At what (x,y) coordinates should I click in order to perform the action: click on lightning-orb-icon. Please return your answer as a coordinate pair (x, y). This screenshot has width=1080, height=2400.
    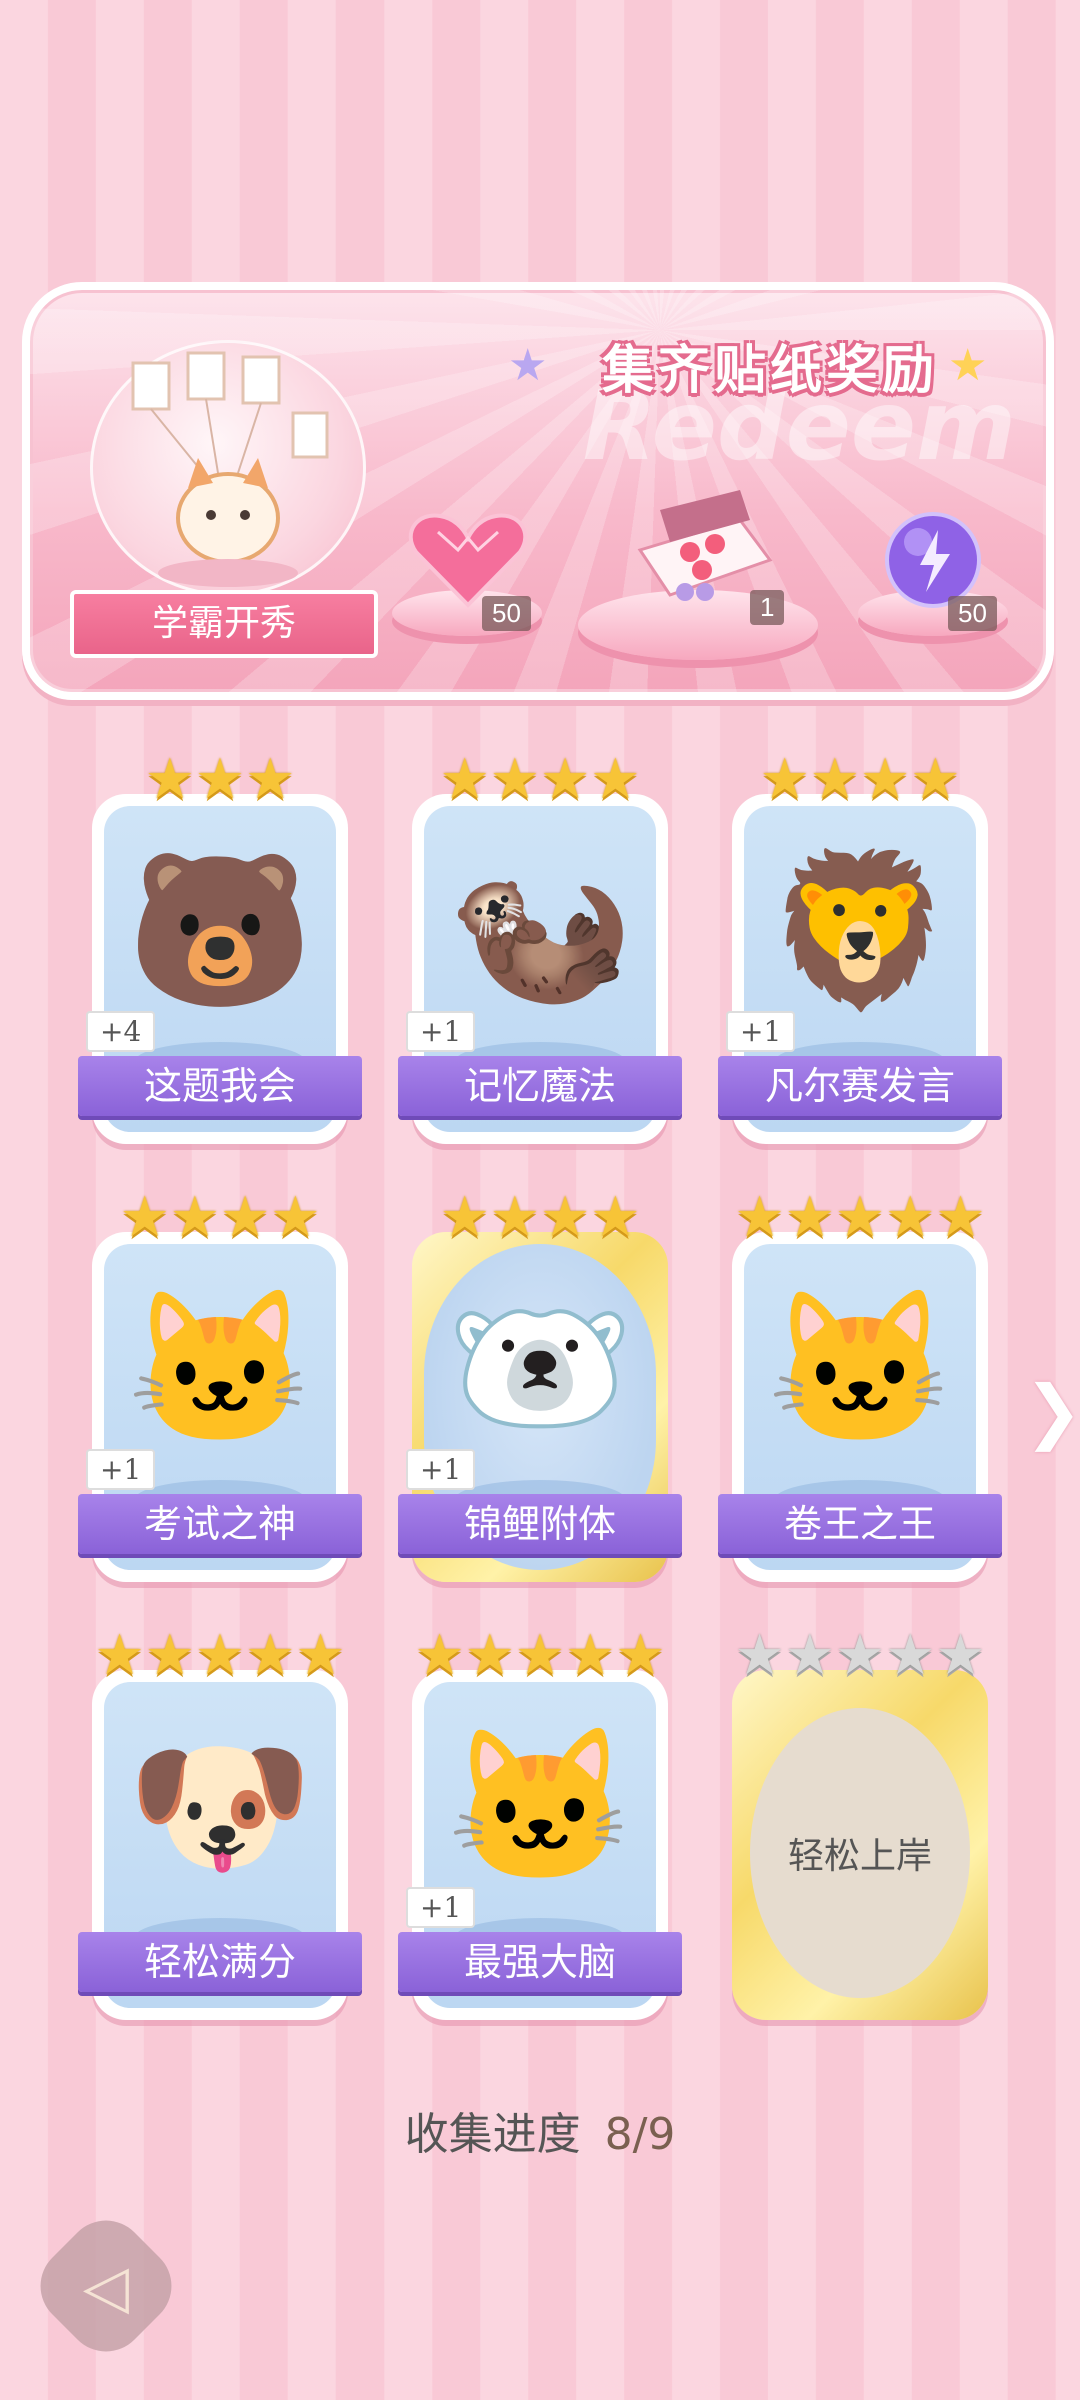
    Looking at the image, I should click on (933, 560).